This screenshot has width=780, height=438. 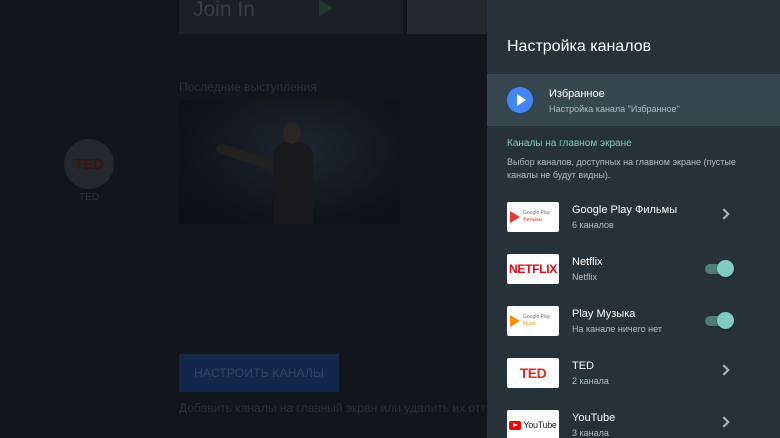 I want to click on join-in-card: Join In, so click(x=291, y=17).